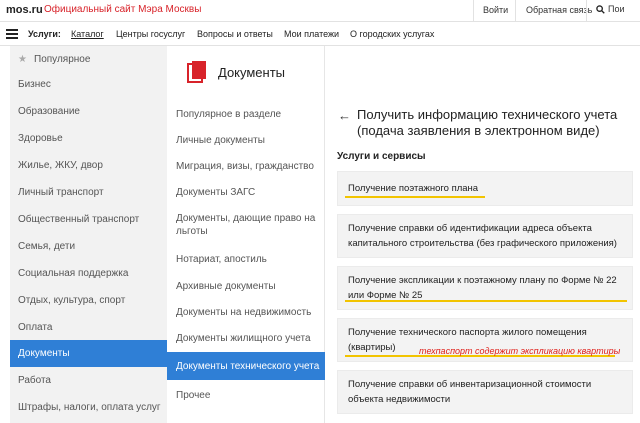 The width and height of the screenshot is (640, 423). I want to click on search-button: Пои, so click(610, 9).